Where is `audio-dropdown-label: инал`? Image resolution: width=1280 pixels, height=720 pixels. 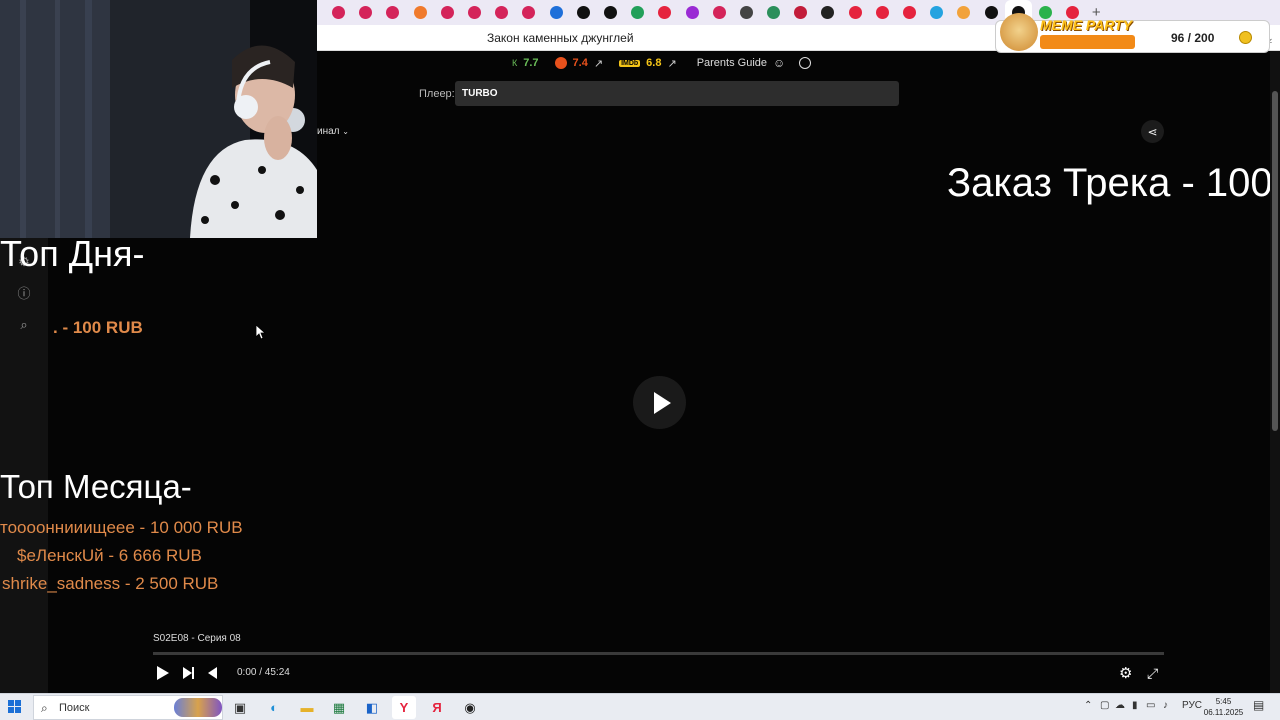 audio-dropdown-label: инал is located at coordinates (328, 131).